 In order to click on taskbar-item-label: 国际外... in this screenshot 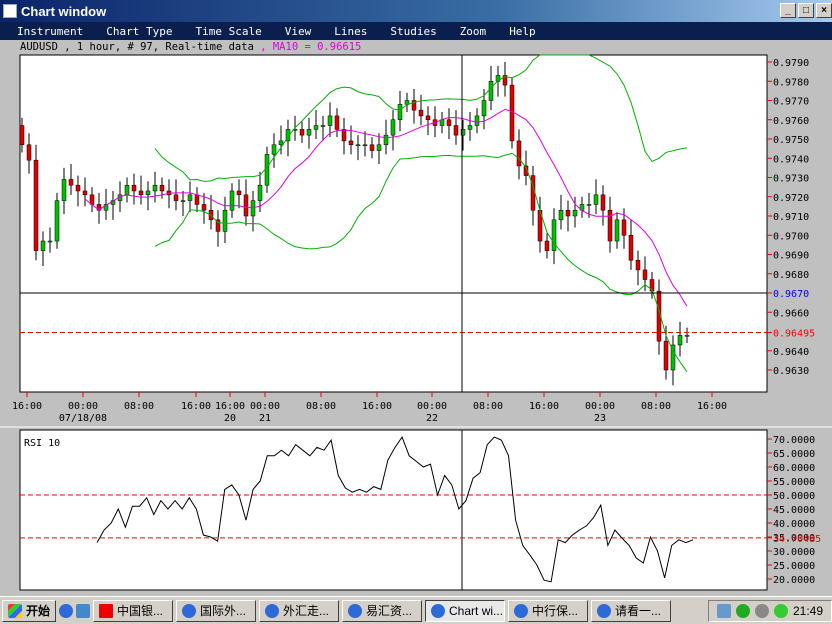, I will do `click(223, 611)`.